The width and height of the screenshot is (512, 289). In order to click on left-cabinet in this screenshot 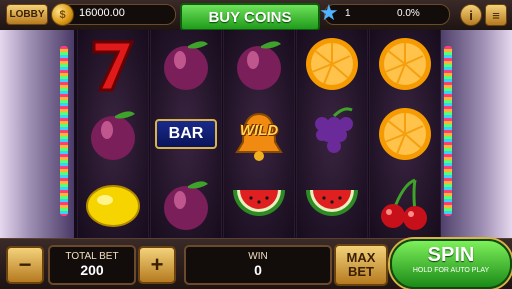, I will do `click(37, 134)`.